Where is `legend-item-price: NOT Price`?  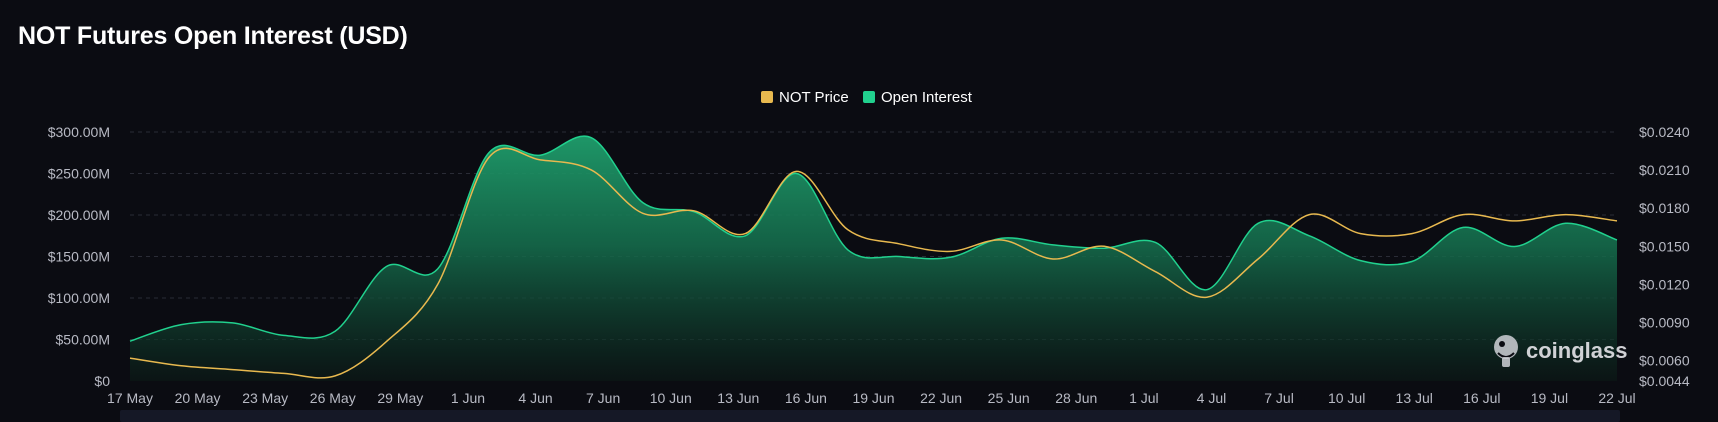
legend-item-price: NOT Price is located at coordinates (805, 97).